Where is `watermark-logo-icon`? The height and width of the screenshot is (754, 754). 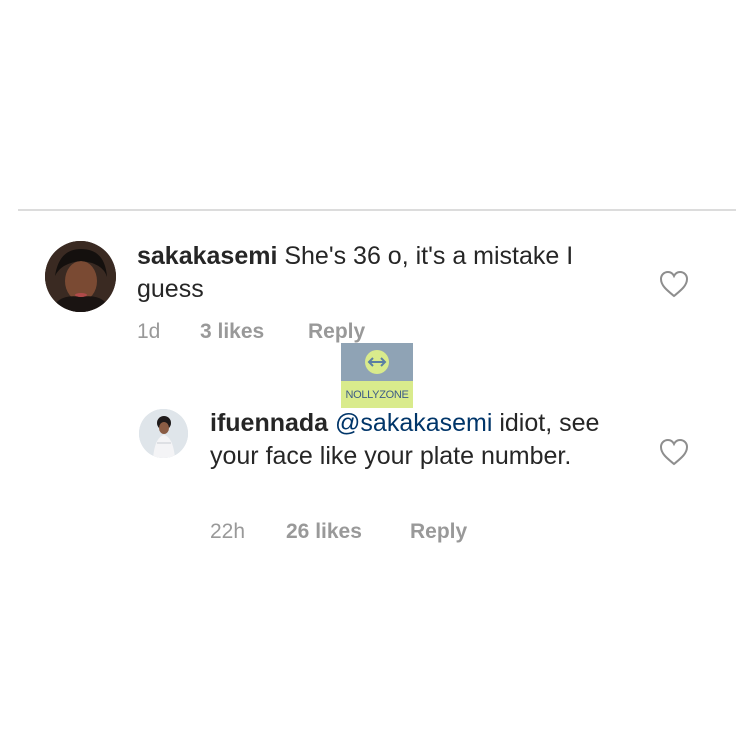 watermark-logo-icon is located at coordinates (377, 362).